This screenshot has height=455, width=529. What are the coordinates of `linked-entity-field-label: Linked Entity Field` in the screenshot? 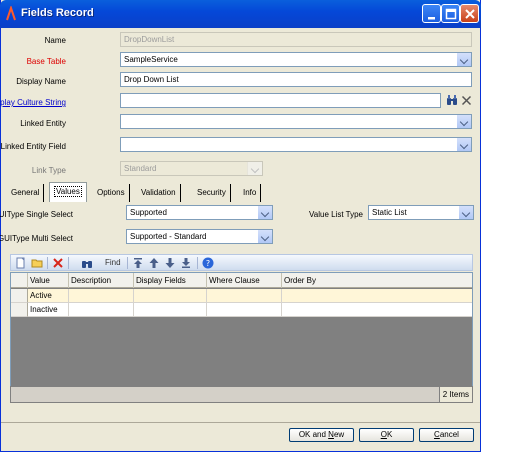 It's located at (33, 146).